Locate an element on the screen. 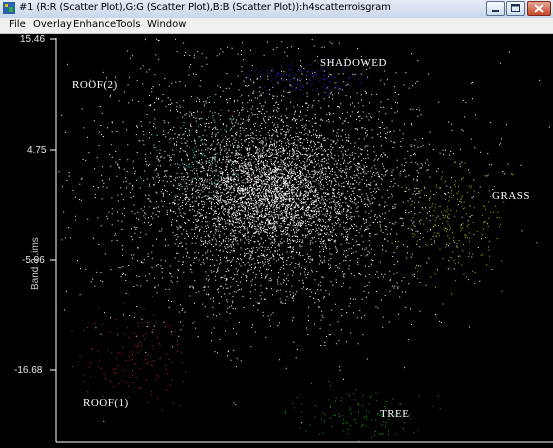 This screenshot has width=553, height=448. maximize-button is located at coordinates (515, 8).